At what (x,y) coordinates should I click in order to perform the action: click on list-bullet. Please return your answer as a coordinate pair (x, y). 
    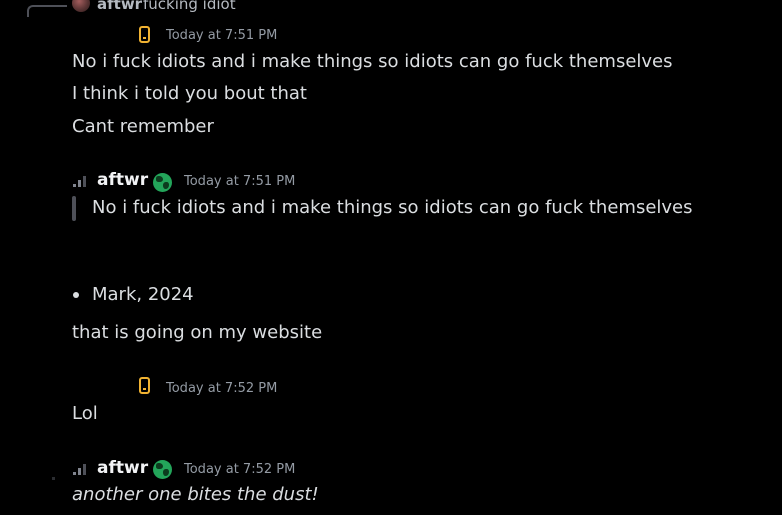
    Looking at the image, I should click on (76, 295).